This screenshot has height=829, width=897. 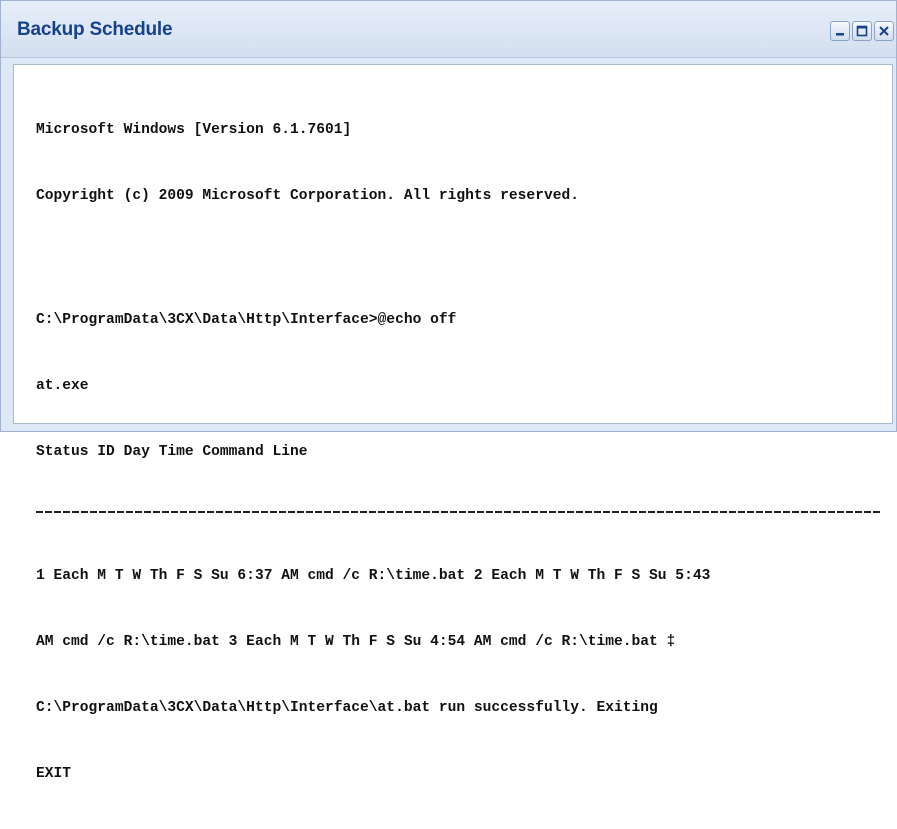 What do you see at coordinates (54, 774) in the screenshot?
I see `console-line: EXIT` at bounding box center [54, 774].